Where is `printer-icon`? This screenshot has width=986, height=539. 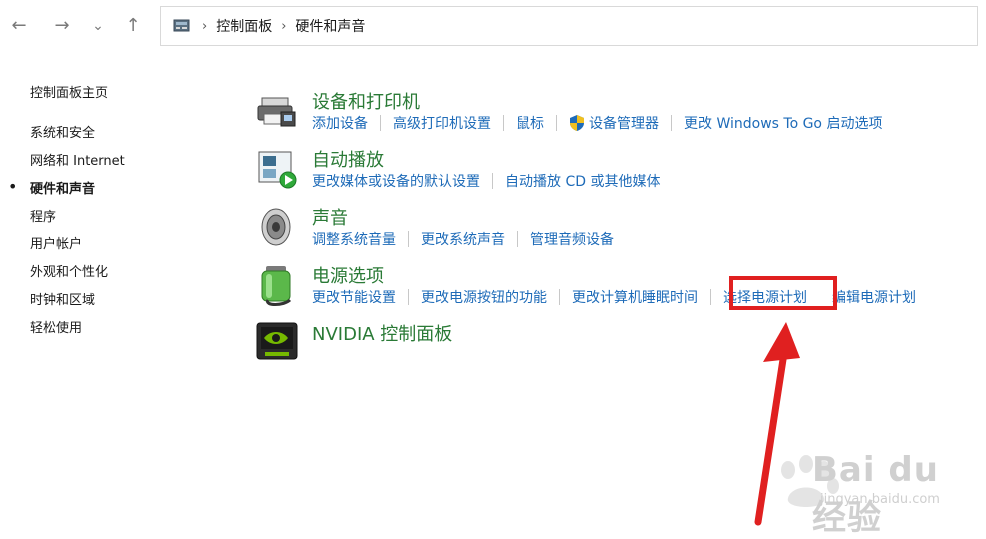
printer-icon is located at coordinates (276, 112).